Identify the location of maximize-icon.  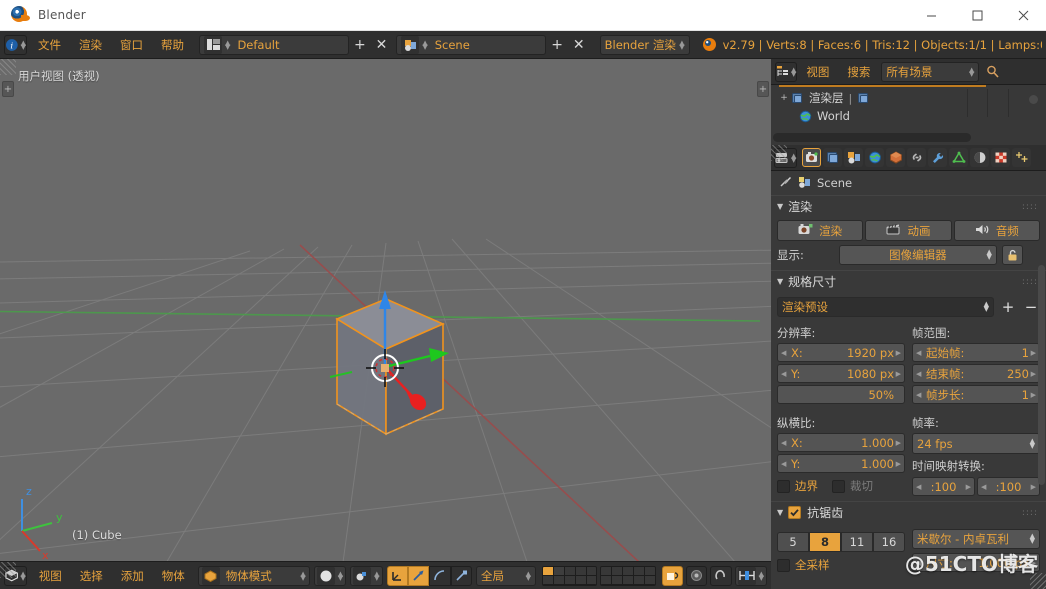
(977, 15).